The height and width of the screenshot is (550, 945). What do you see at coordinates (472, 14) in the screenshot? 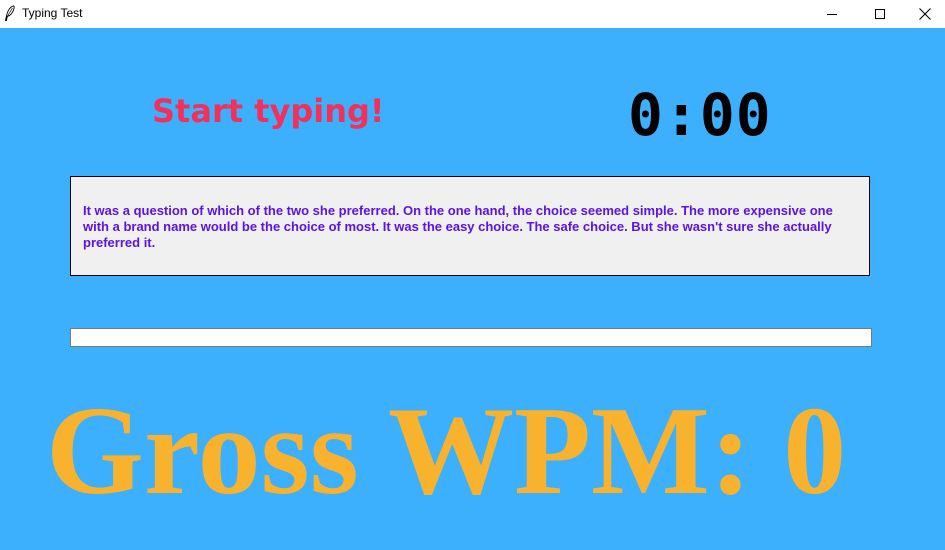
I see `title-bar: Typing Test` at bounding box center [472, 14].